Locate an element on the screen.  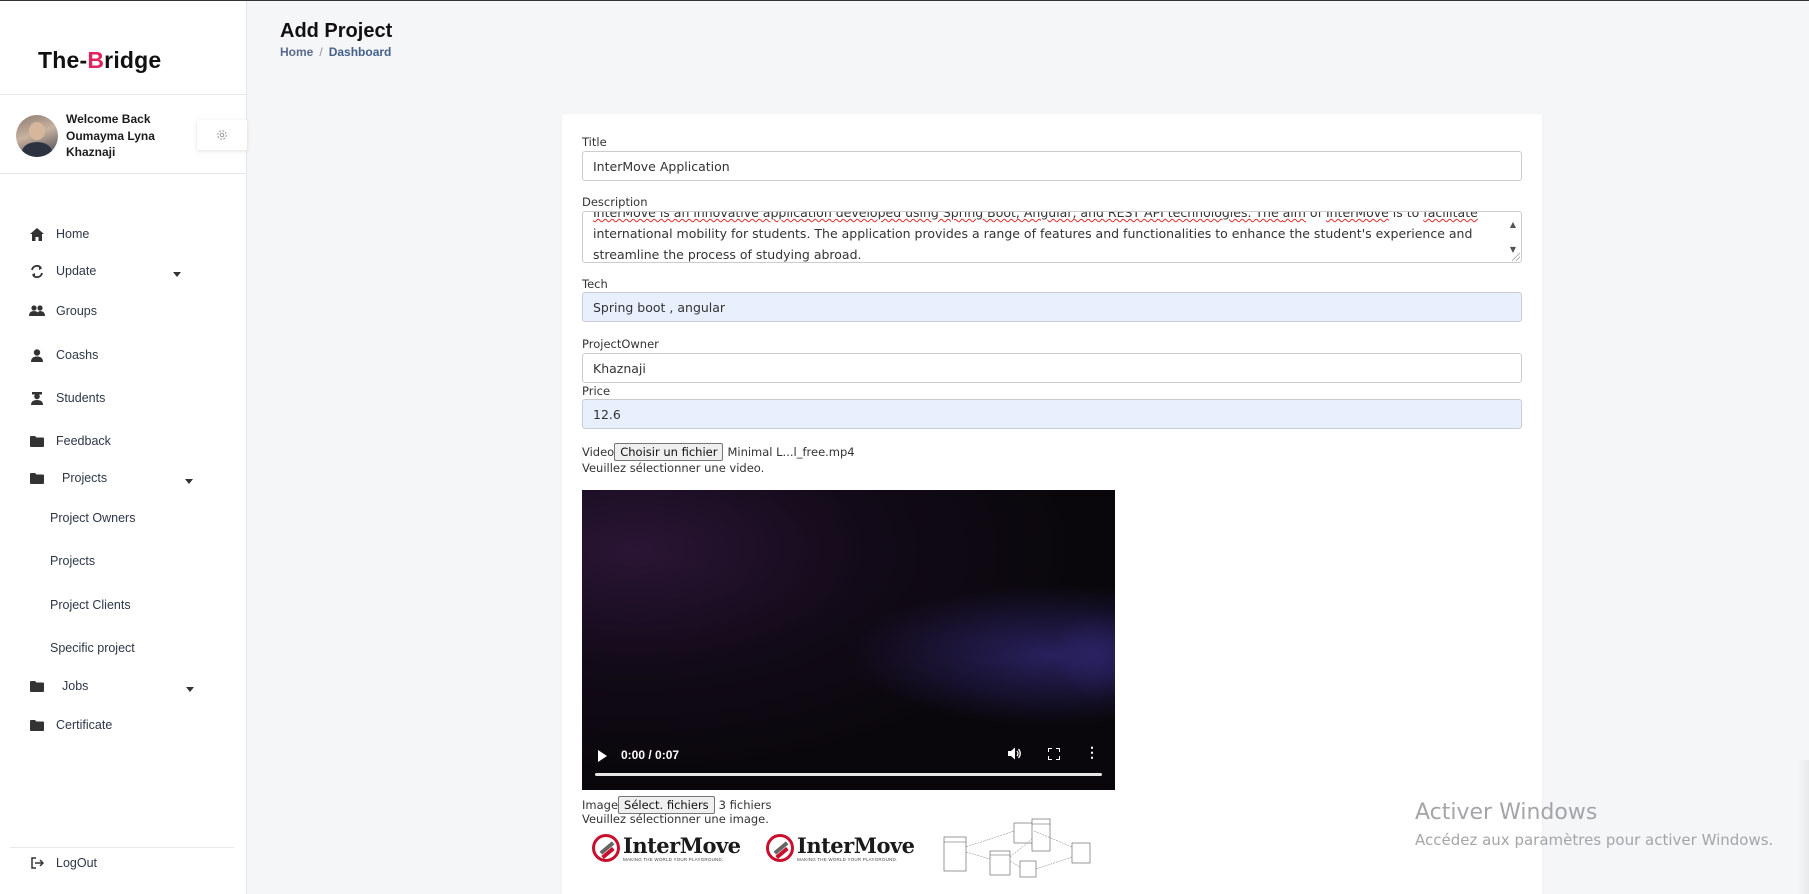
logout-icon is located at coordinates (37, 863).